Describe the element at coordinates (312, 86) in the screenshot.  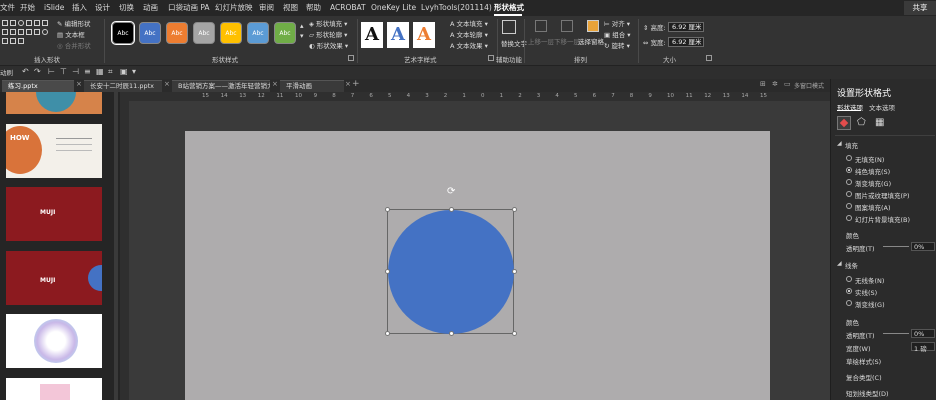
I see `doc-tab-4: 平滑动画` at that location.